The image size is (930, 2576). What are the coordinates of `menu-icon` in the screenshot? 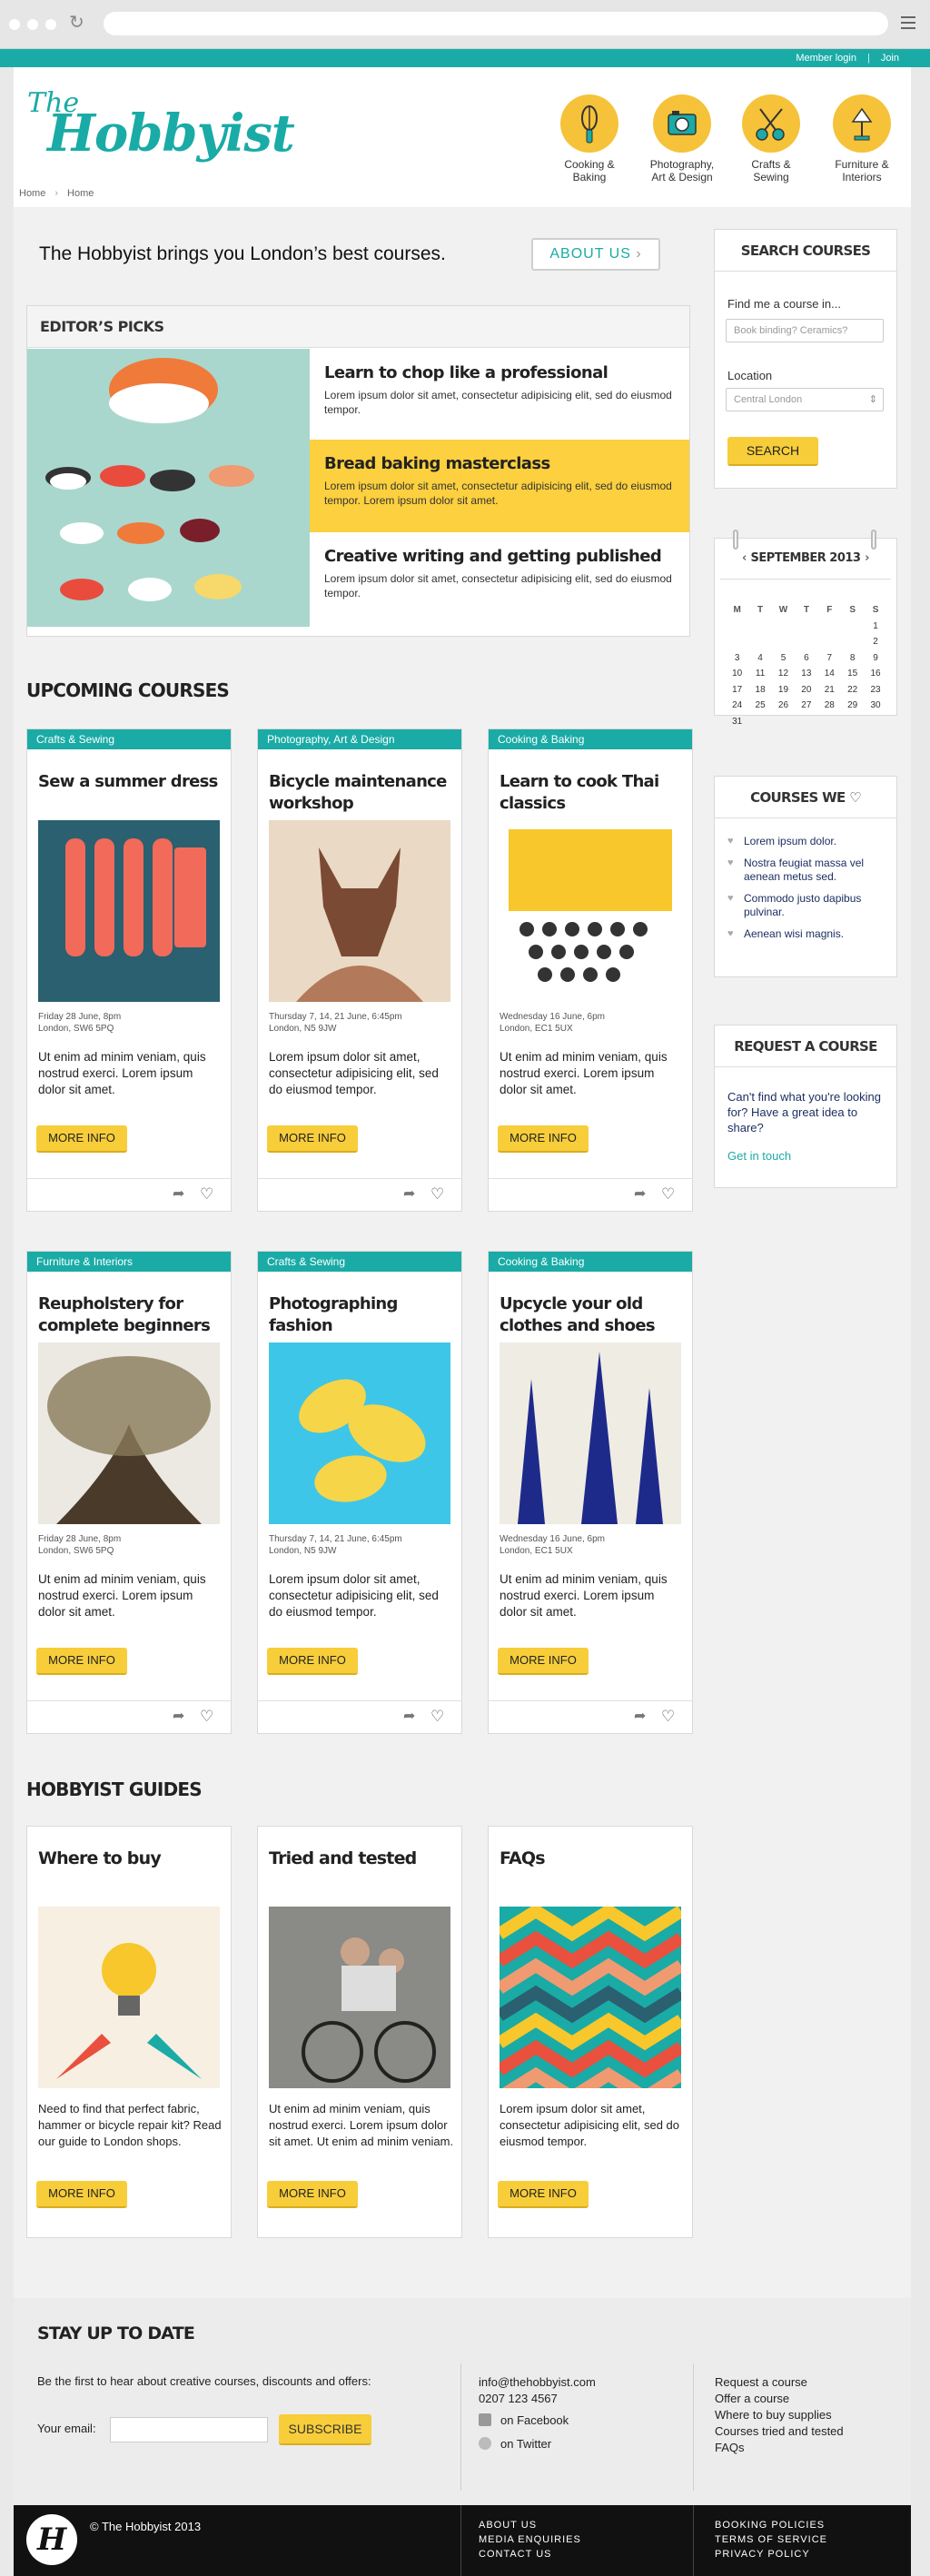 It's located at (908, 22).